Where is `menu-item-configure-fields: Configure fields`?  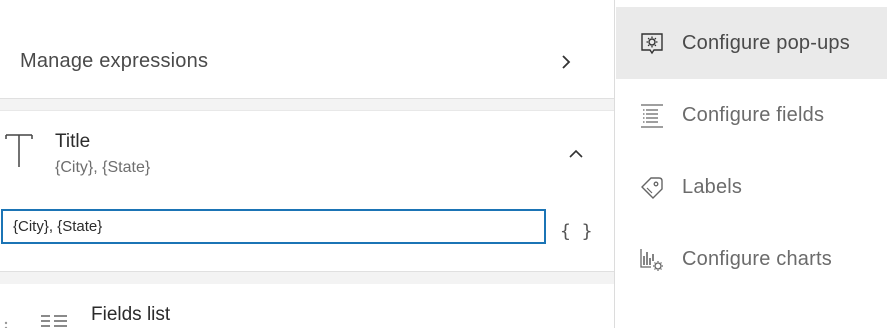 menu-item-configure-fields: Configure fields is located at coordinates (751, 115).